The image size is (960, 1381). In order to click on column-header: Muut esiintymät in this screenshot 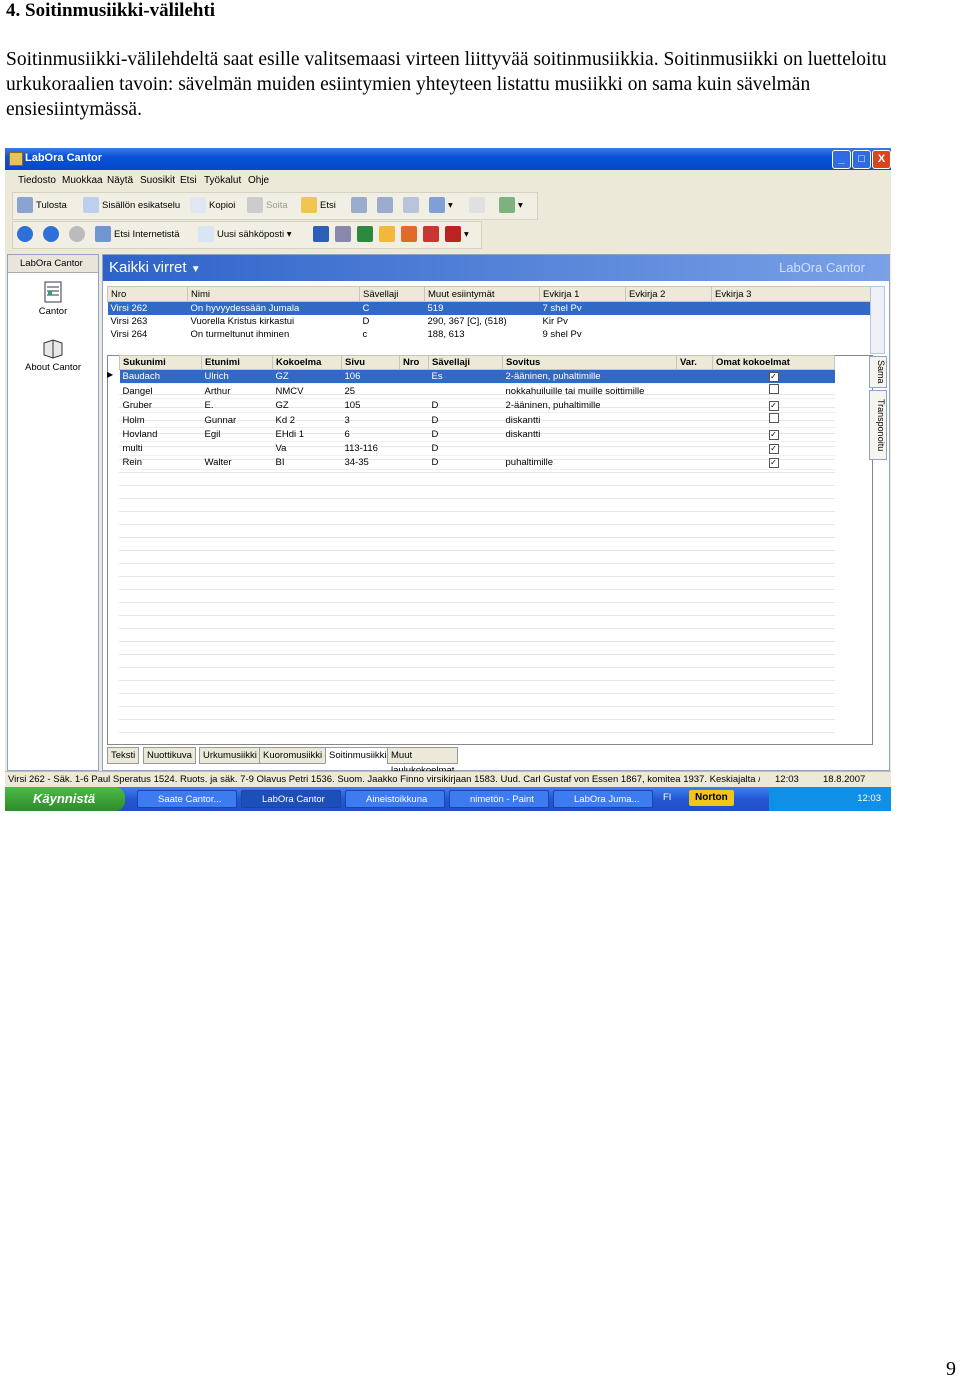, I will do `click(482, 294)`.